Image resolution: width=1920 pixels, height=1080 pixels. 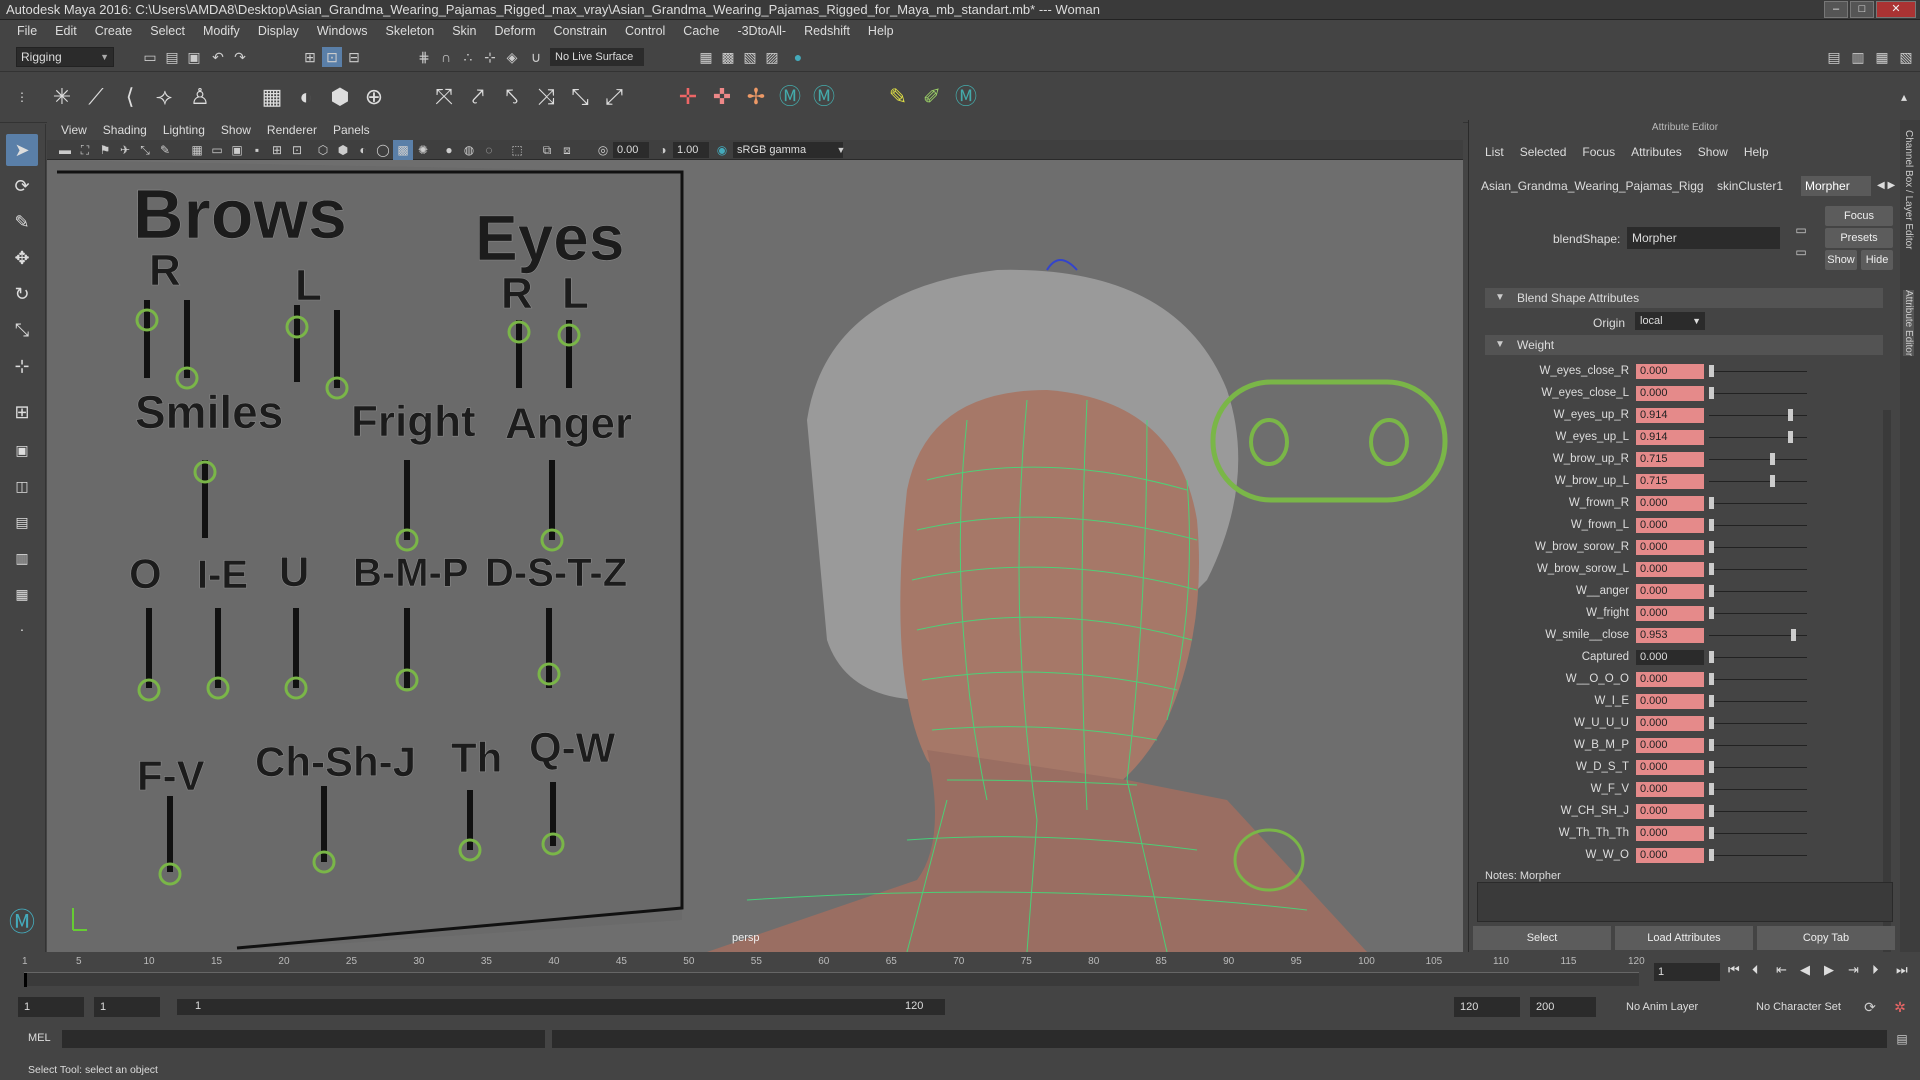 What do you see at coordinates (65, 57) in the screenshot?
I see `menu-set-selector: Rigging` at bounding box center [65, 57].